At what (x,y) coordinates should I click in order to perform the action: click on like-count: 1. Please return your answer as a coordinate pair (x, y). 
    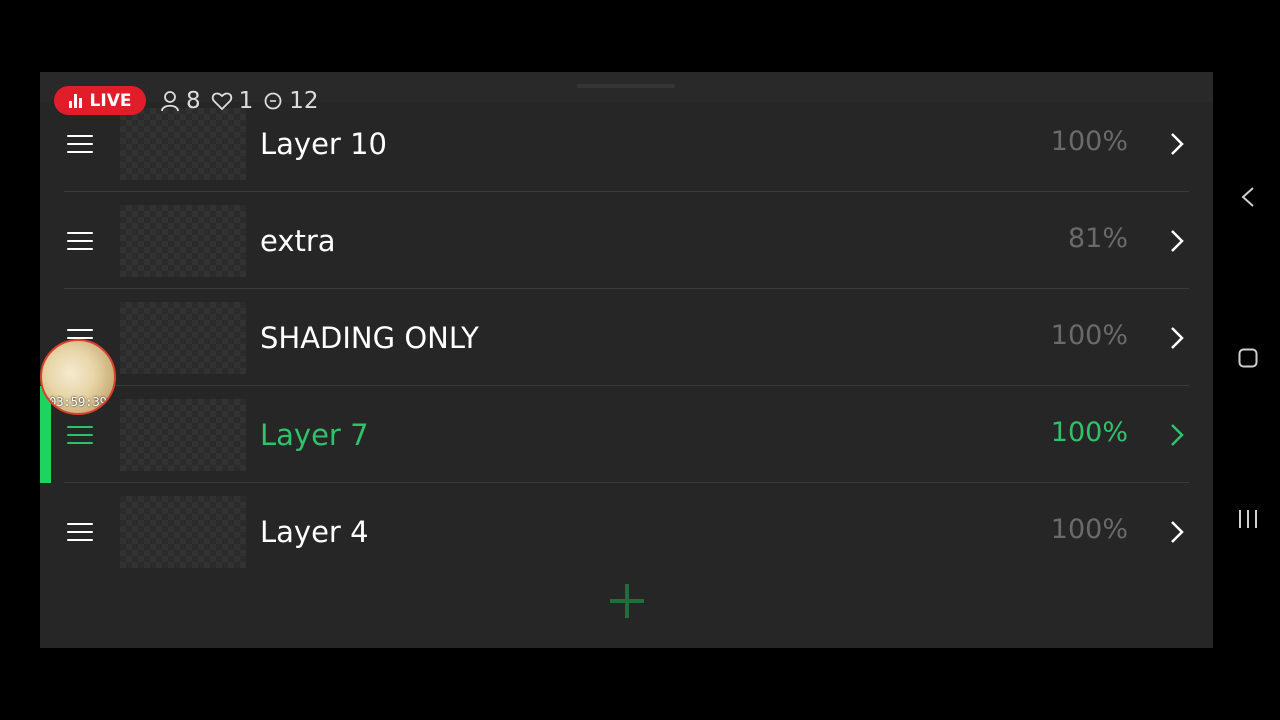
    Looking at the image, I should click on (232, 100).